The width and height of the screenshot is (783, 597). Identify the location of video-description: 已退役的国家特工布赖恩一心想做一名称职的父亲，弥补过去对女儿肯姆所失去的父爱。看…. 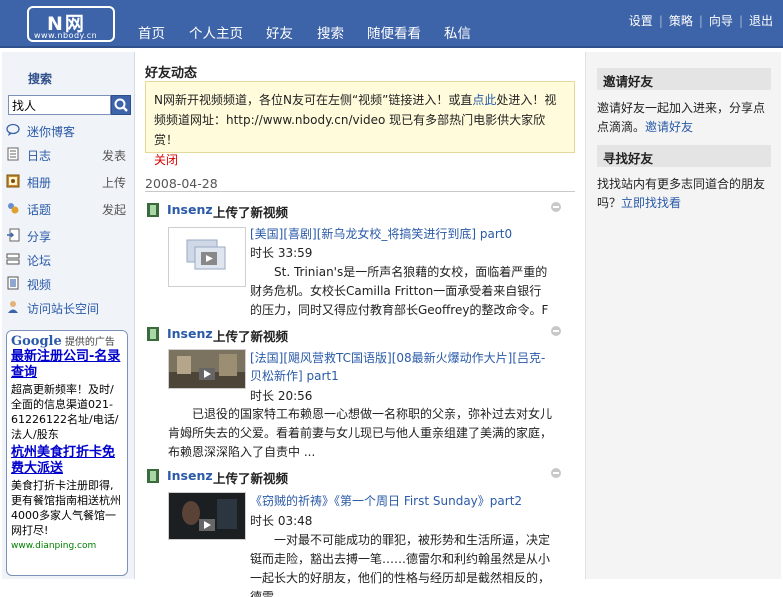
(360, 433).